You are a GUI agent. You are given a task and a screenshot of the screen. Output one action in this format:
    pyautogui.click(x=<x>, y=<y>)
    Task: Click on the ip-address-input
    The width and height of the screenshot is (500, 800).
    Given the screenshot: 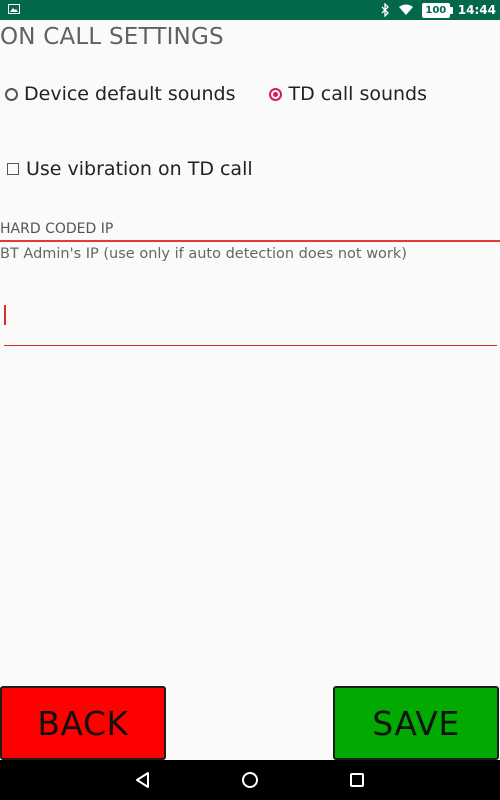 What is the action you would take?
    pyautogui.click(x=250, y=323)
    